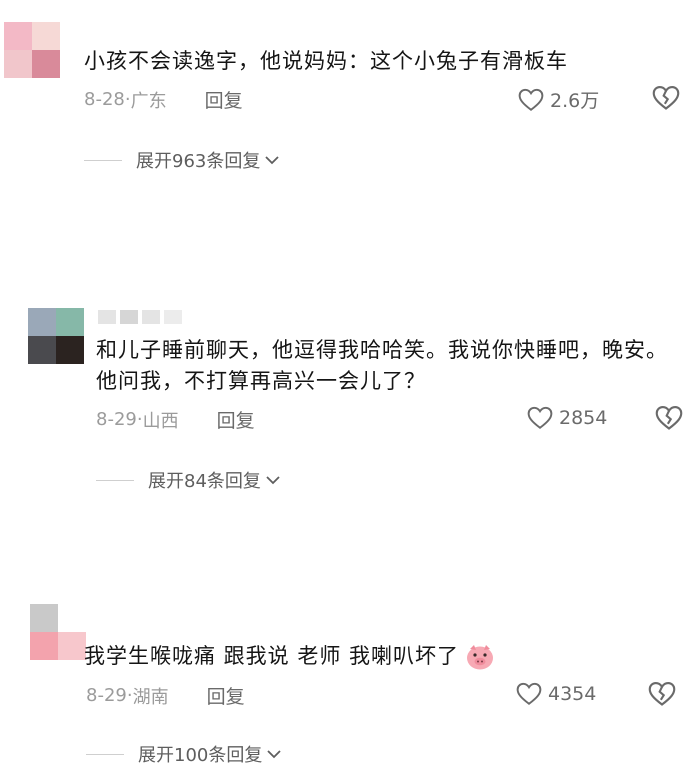 Image resolution: width=690 pixels, height=778 pixels. I want to click on comment-text-content: 我学生喉咙痛 跟我说 老师 我喇叭坏了, so click(272, 656).